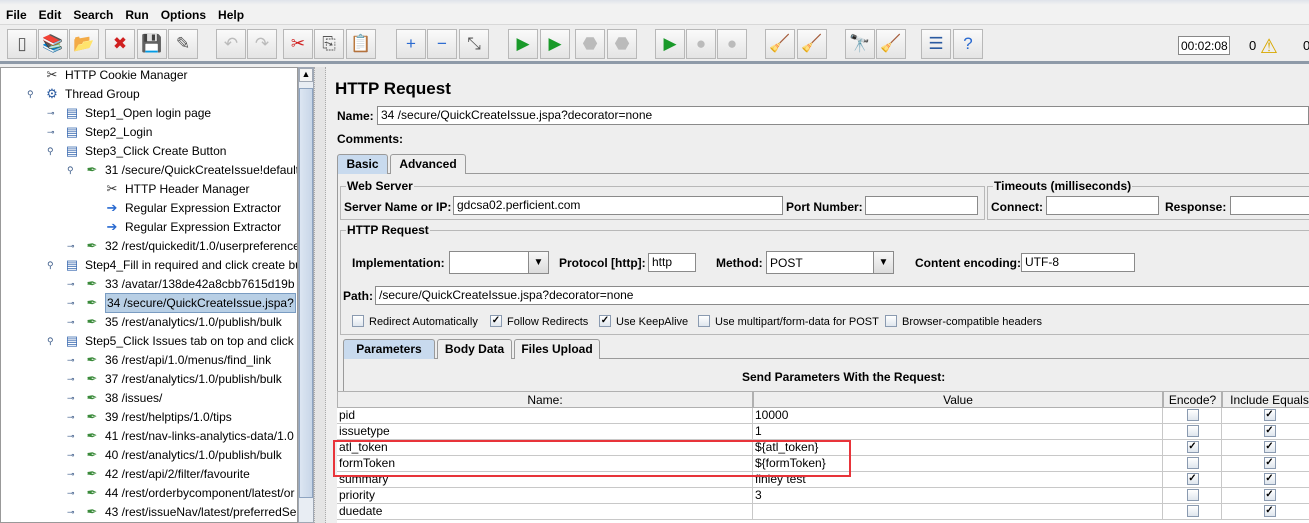  I want to click on tree-node: ▤ Step5_Click Issues tab on top and click, so click(178, 341).